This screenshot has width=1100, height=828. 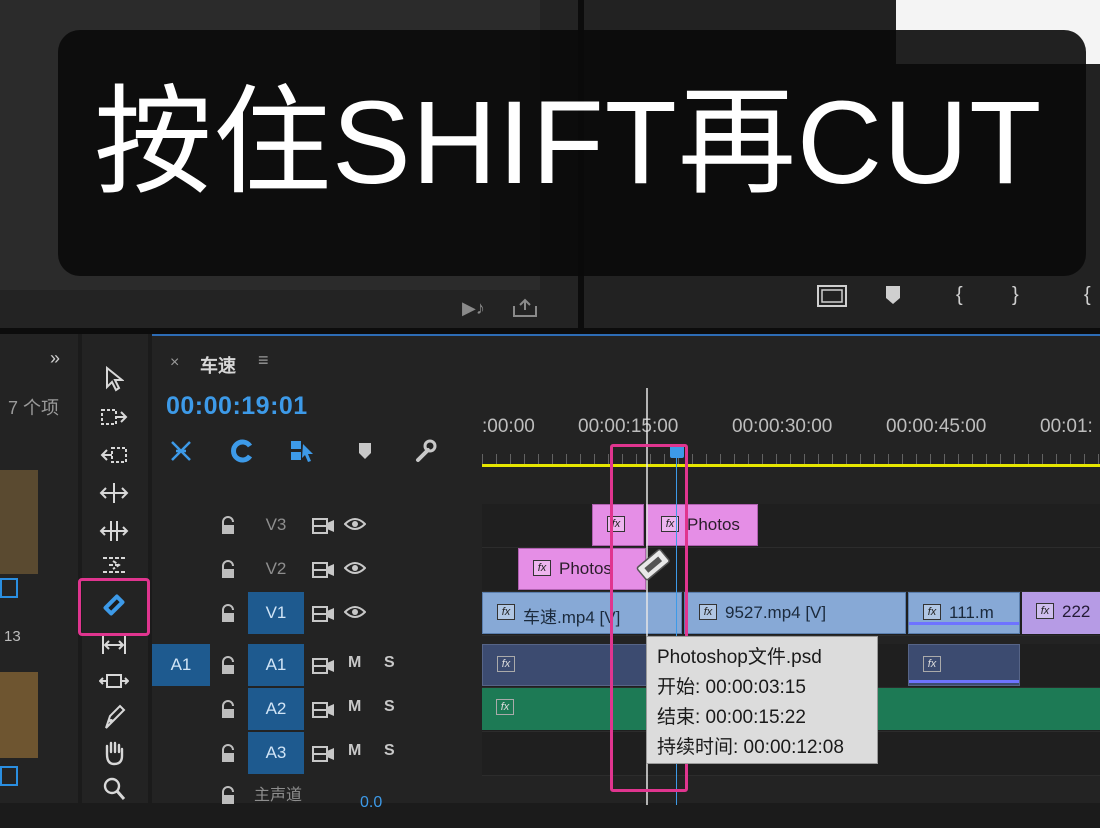 I want to click on tooltip-start: 开始: 00:00:03:15, so click(x=731, y=687).